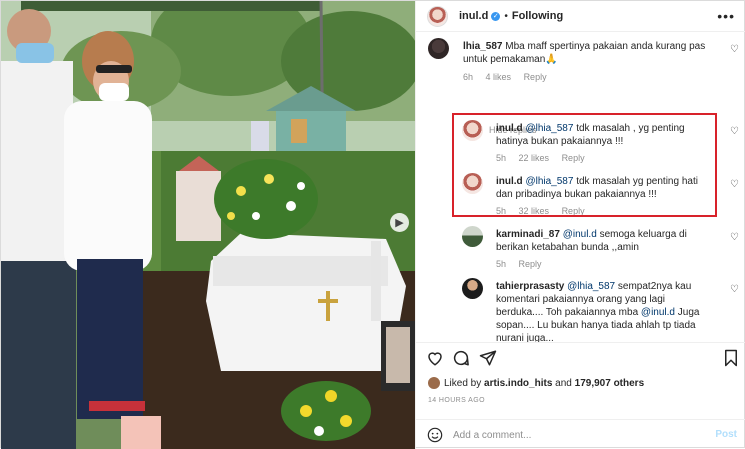  Describe the element at coordinates (563, 383) in the screenshot. I see `liked-by-and: and` at that location.